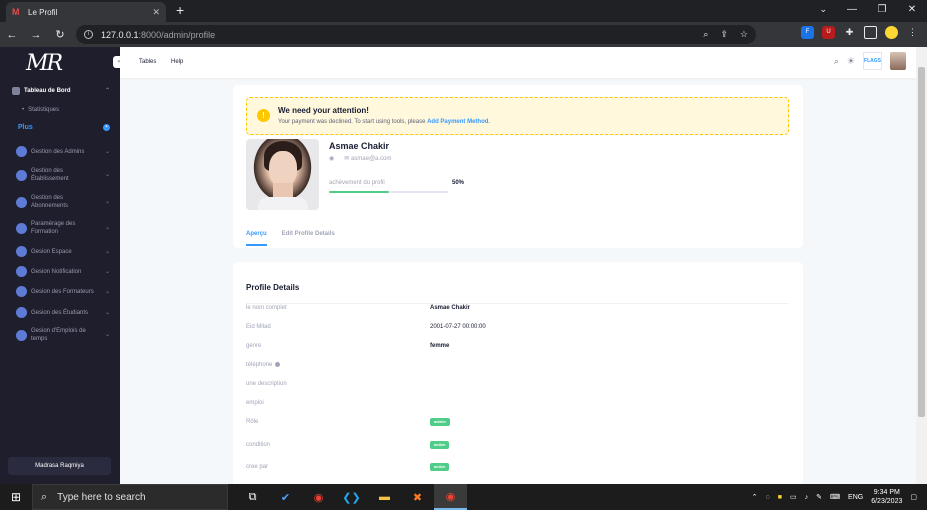 The height and width of the screenshot is (510, 927). I want to click on site-favicon-icon: M, so click(16, 12).